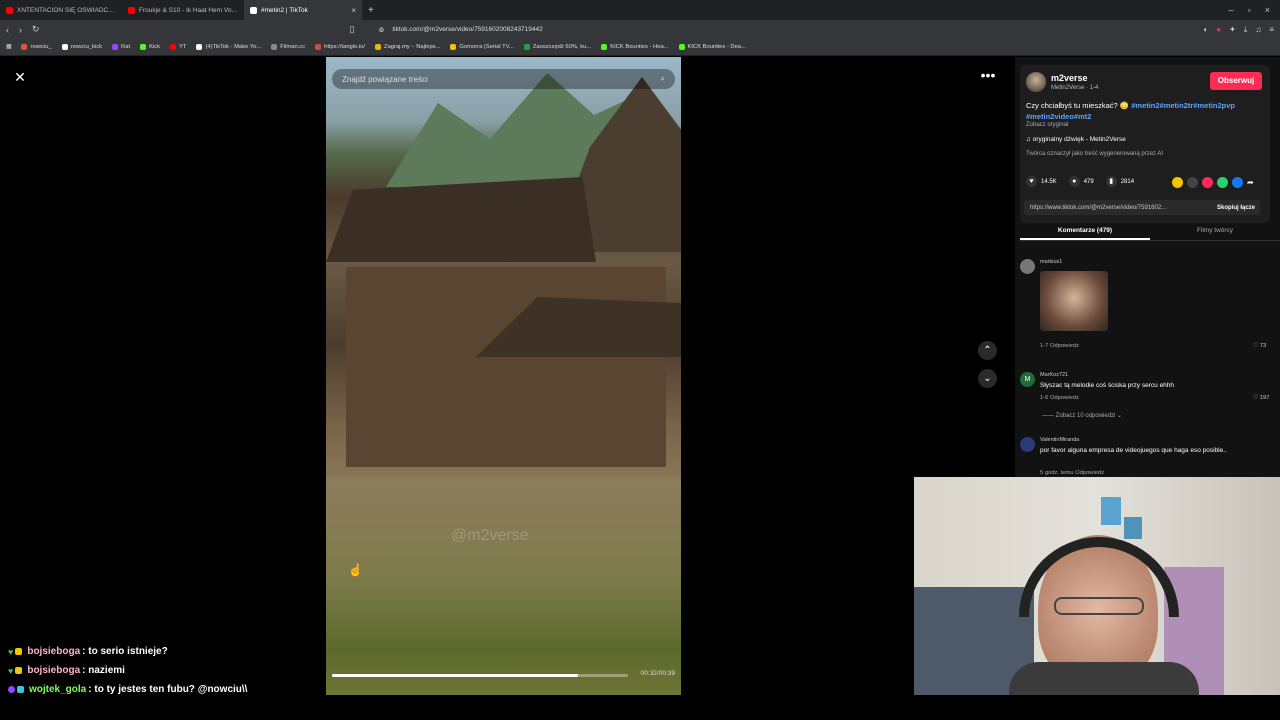  Describe the element at coordinates (1074, 301) in the screenshot. I see `comment-image` at that location.